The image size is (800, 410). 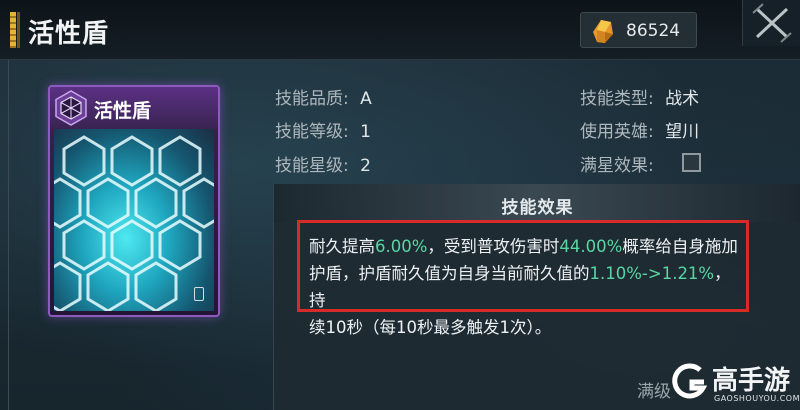 What do you see at coordinates (13, 30) in the screenshot?
I see `title-accent-bar` at bounding box center [13, 30].